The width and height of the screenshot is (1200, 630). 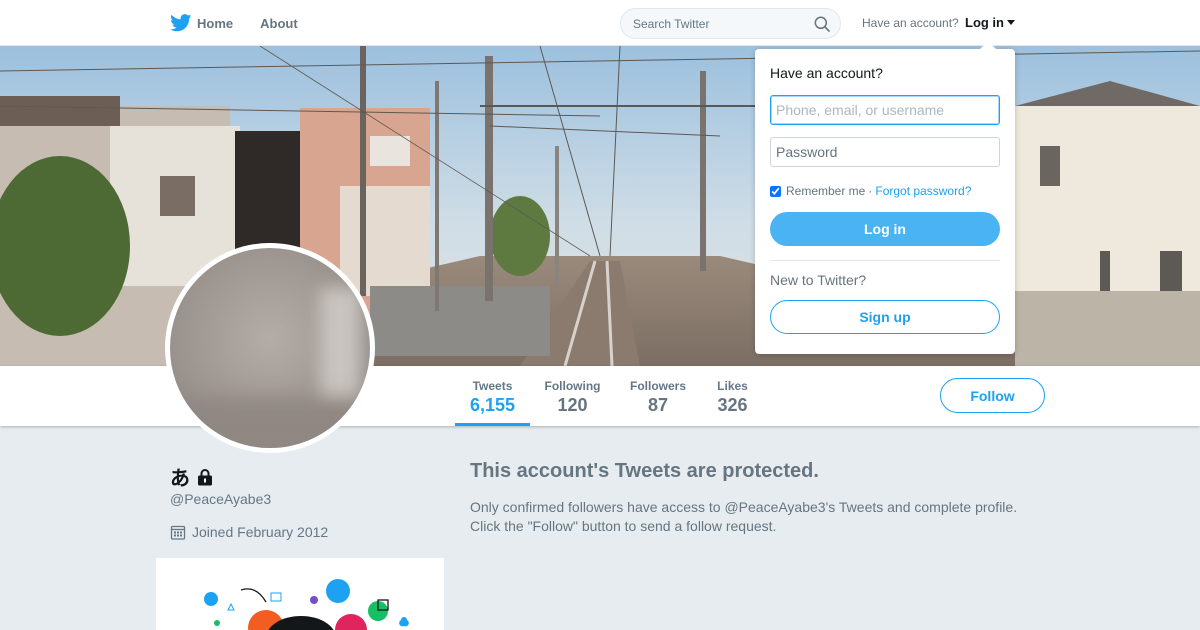 What do you see at coordinates (818, 280) in the screenshot?
I see `new-to-twitter-text: New to Twitter?` at bounding box center [818, 280].